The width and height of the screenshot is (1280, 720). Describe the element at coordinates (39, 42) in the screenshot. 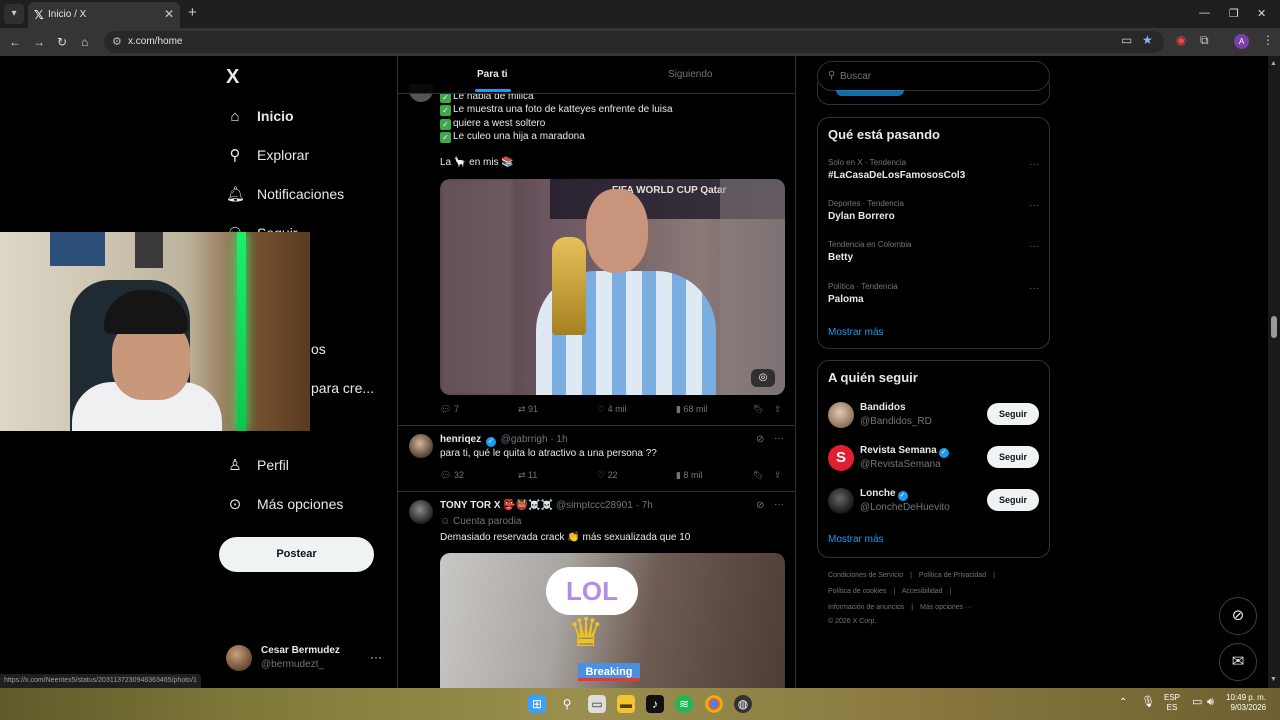

I see `forward-icon: →` at that location.